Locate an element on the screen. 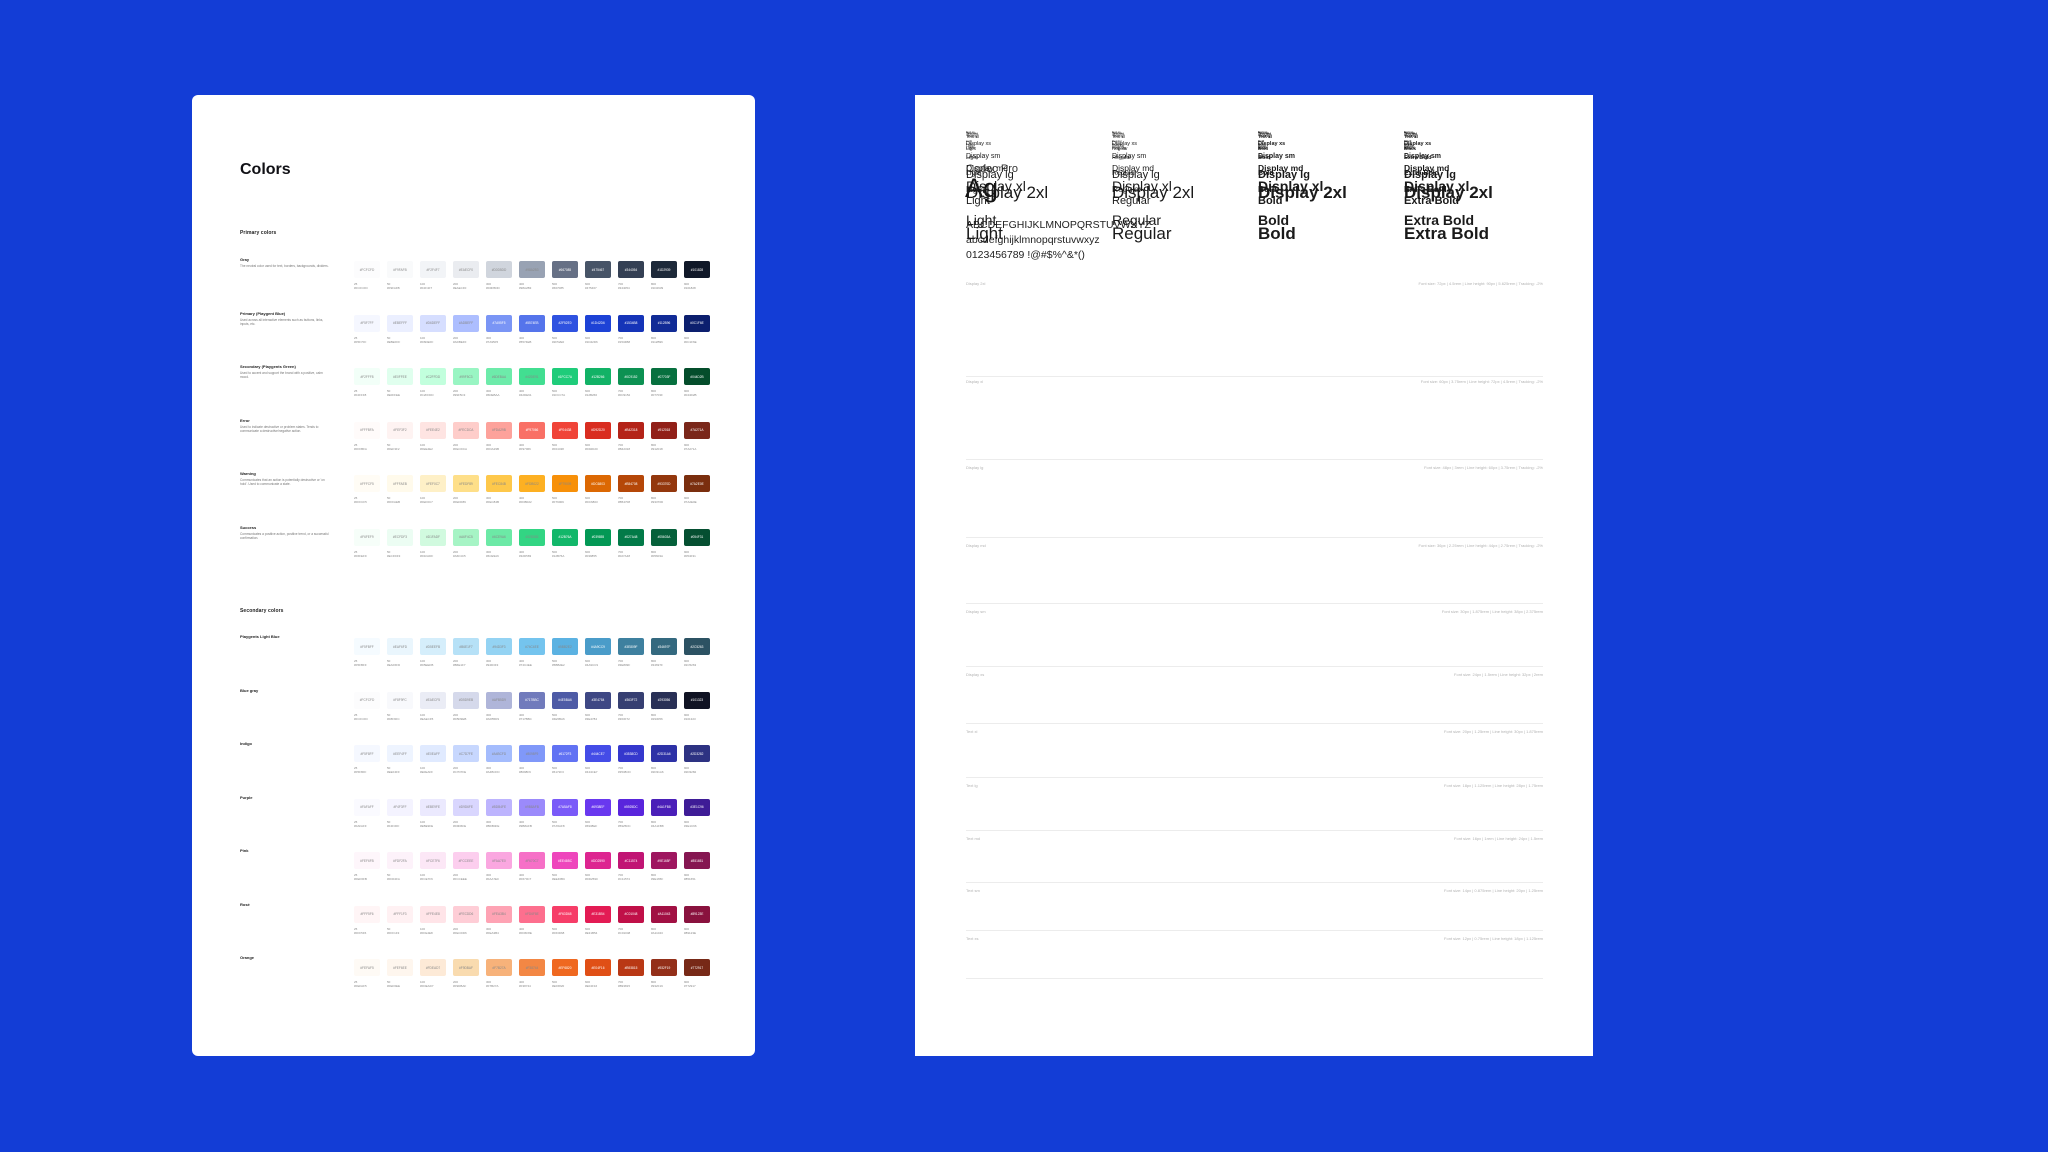  color-chip: #7A271A is located at coordinates (697, 430).